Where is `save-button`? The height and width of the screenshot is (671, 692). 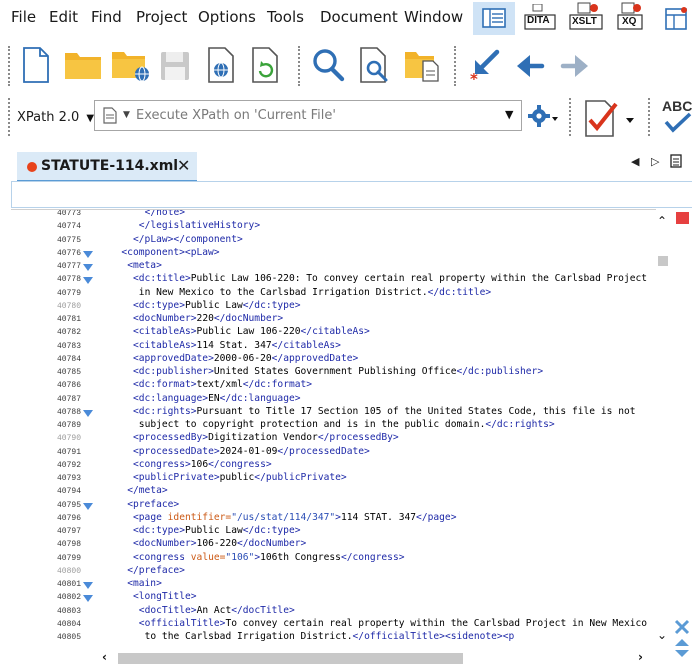 save-button is located at coordinates (175, 66).